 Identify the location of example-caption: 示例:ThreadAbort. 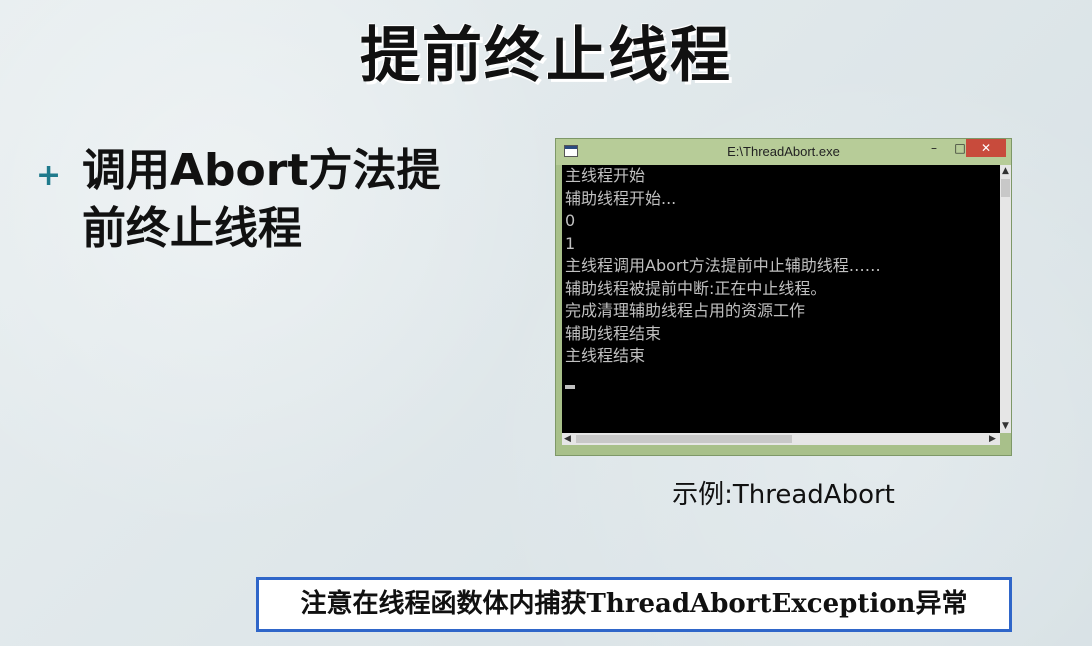
(783, 495).